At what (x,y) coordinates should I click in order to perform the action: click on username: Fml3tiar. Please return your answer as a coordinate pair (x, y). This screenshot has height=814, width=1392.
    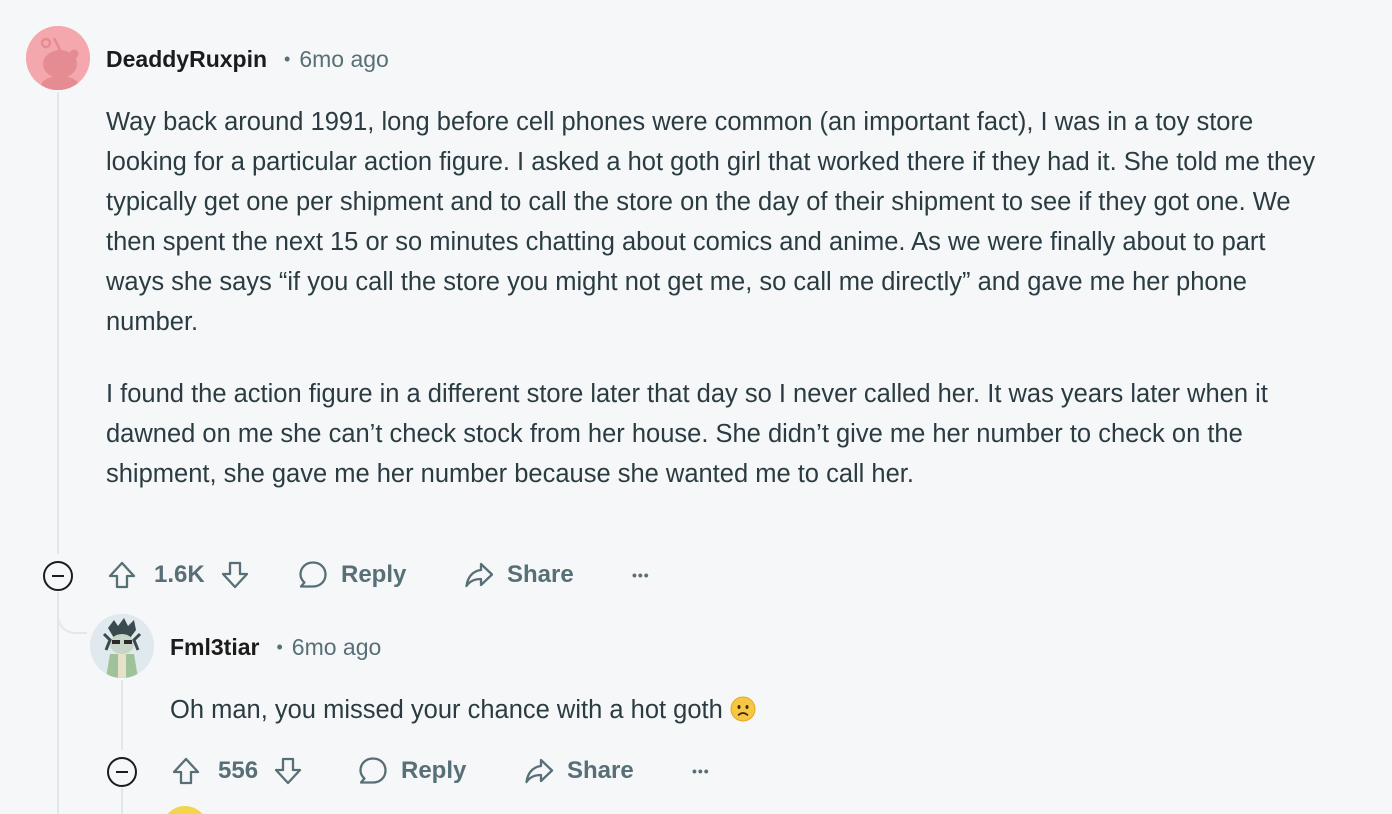
    Looking at the image, I should click on (214, 647).